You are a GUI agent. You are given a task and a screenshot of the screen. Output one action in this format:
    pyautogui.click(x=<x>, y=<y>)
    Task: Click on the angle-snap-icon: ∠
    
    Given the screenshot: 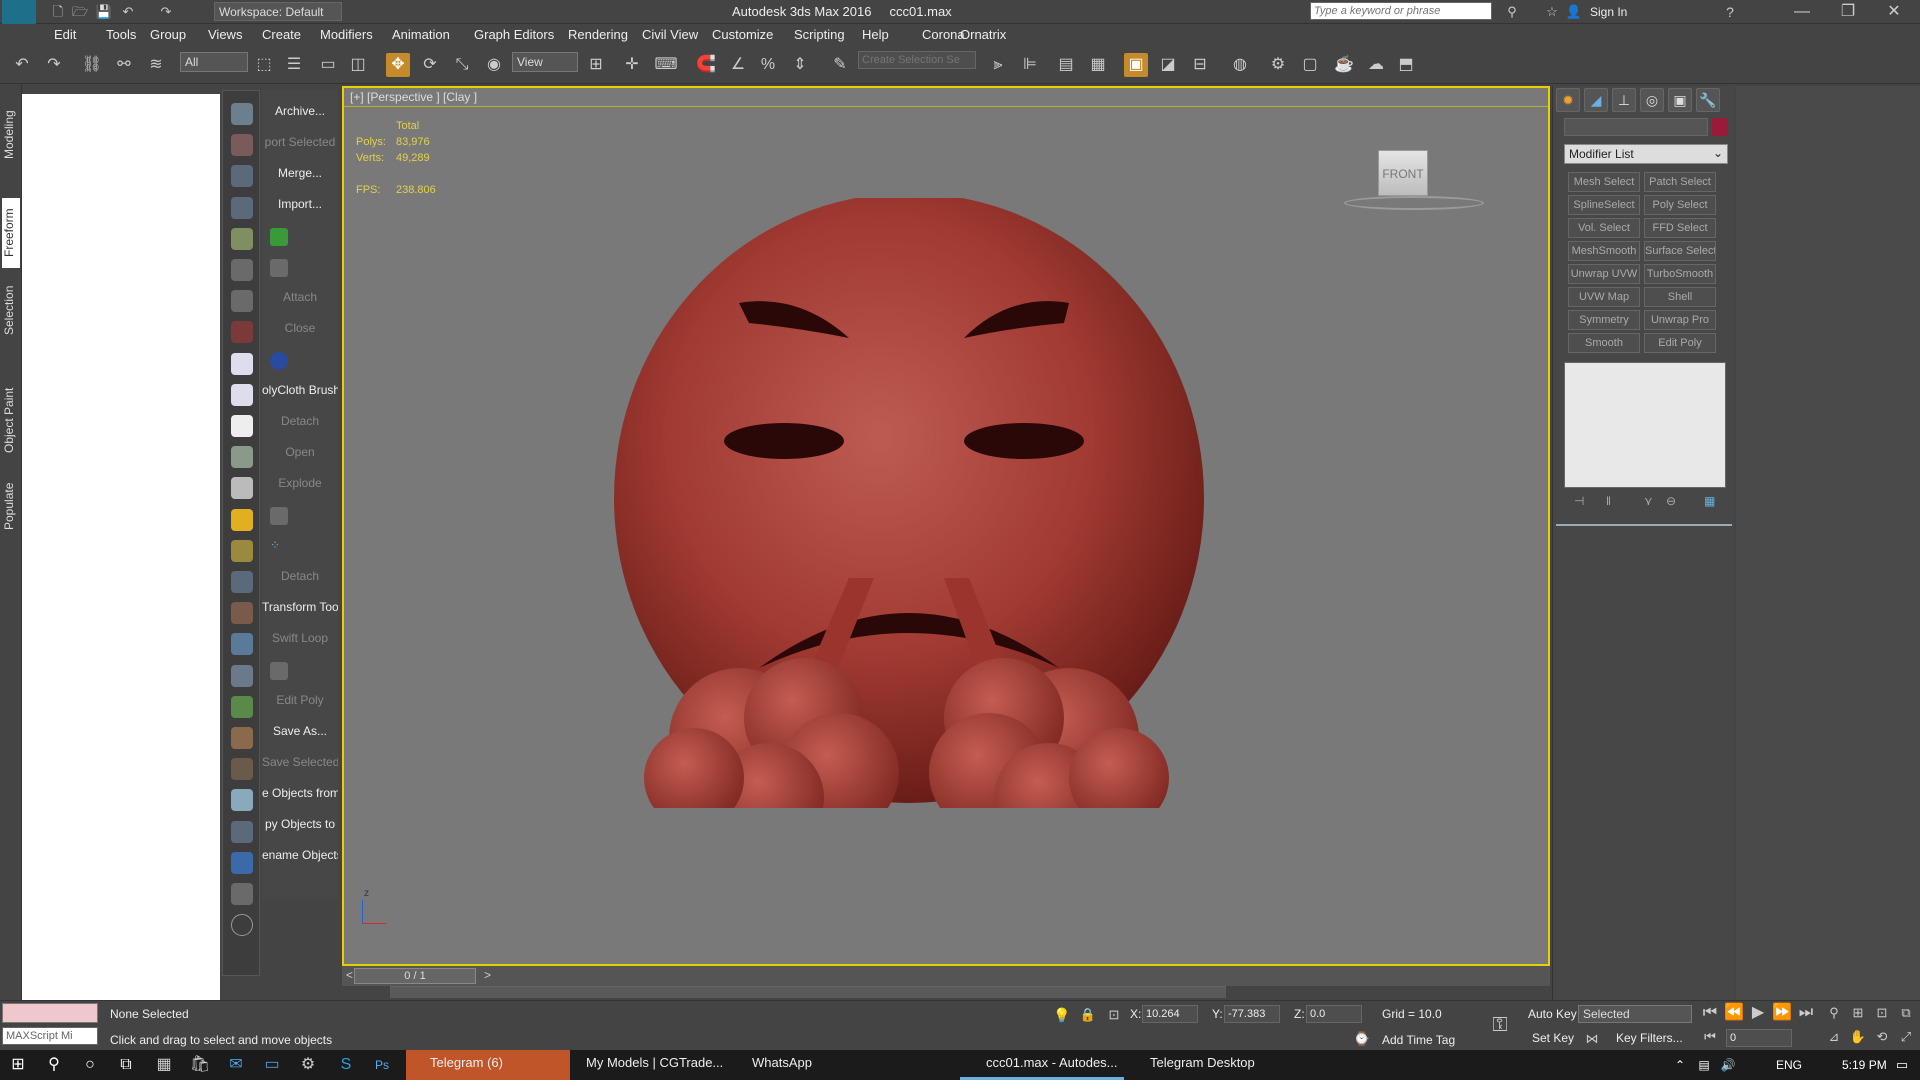 What is the action you would take?
    pyautogui.click(x=738, y=65)
    